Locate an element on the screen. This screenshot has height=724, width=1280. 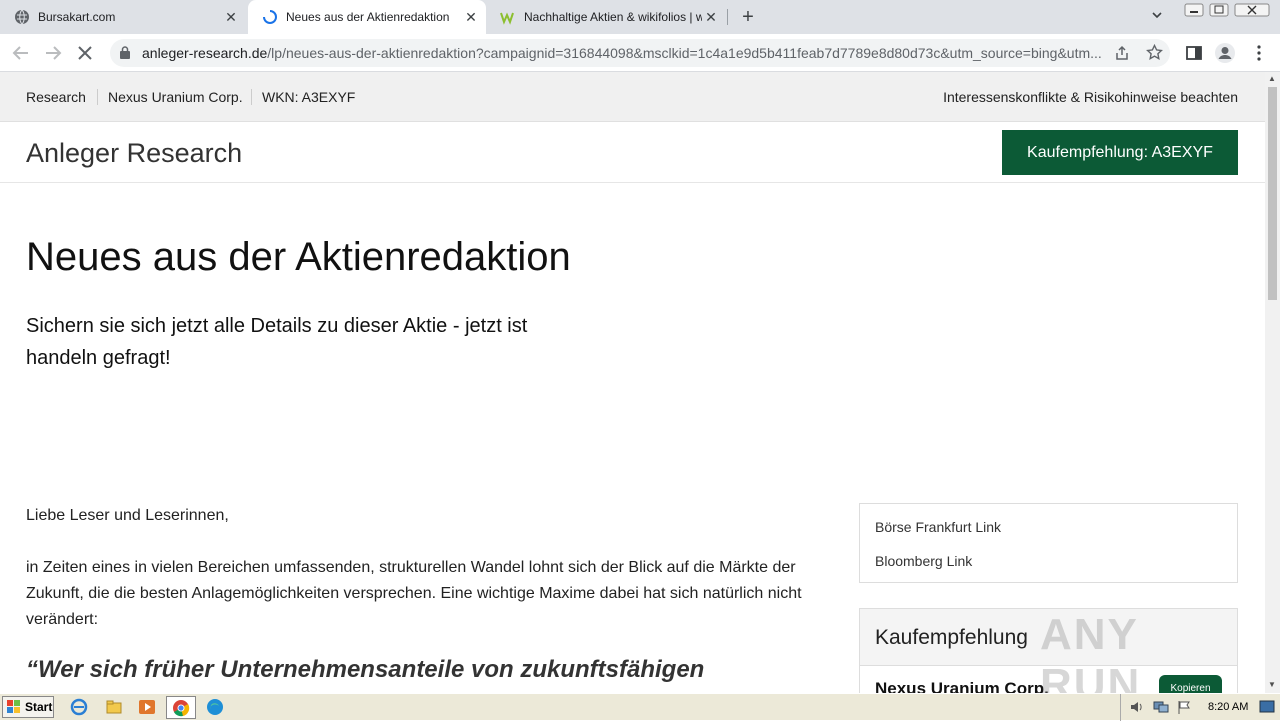
globe-icon is located at coordinates (22, 17).